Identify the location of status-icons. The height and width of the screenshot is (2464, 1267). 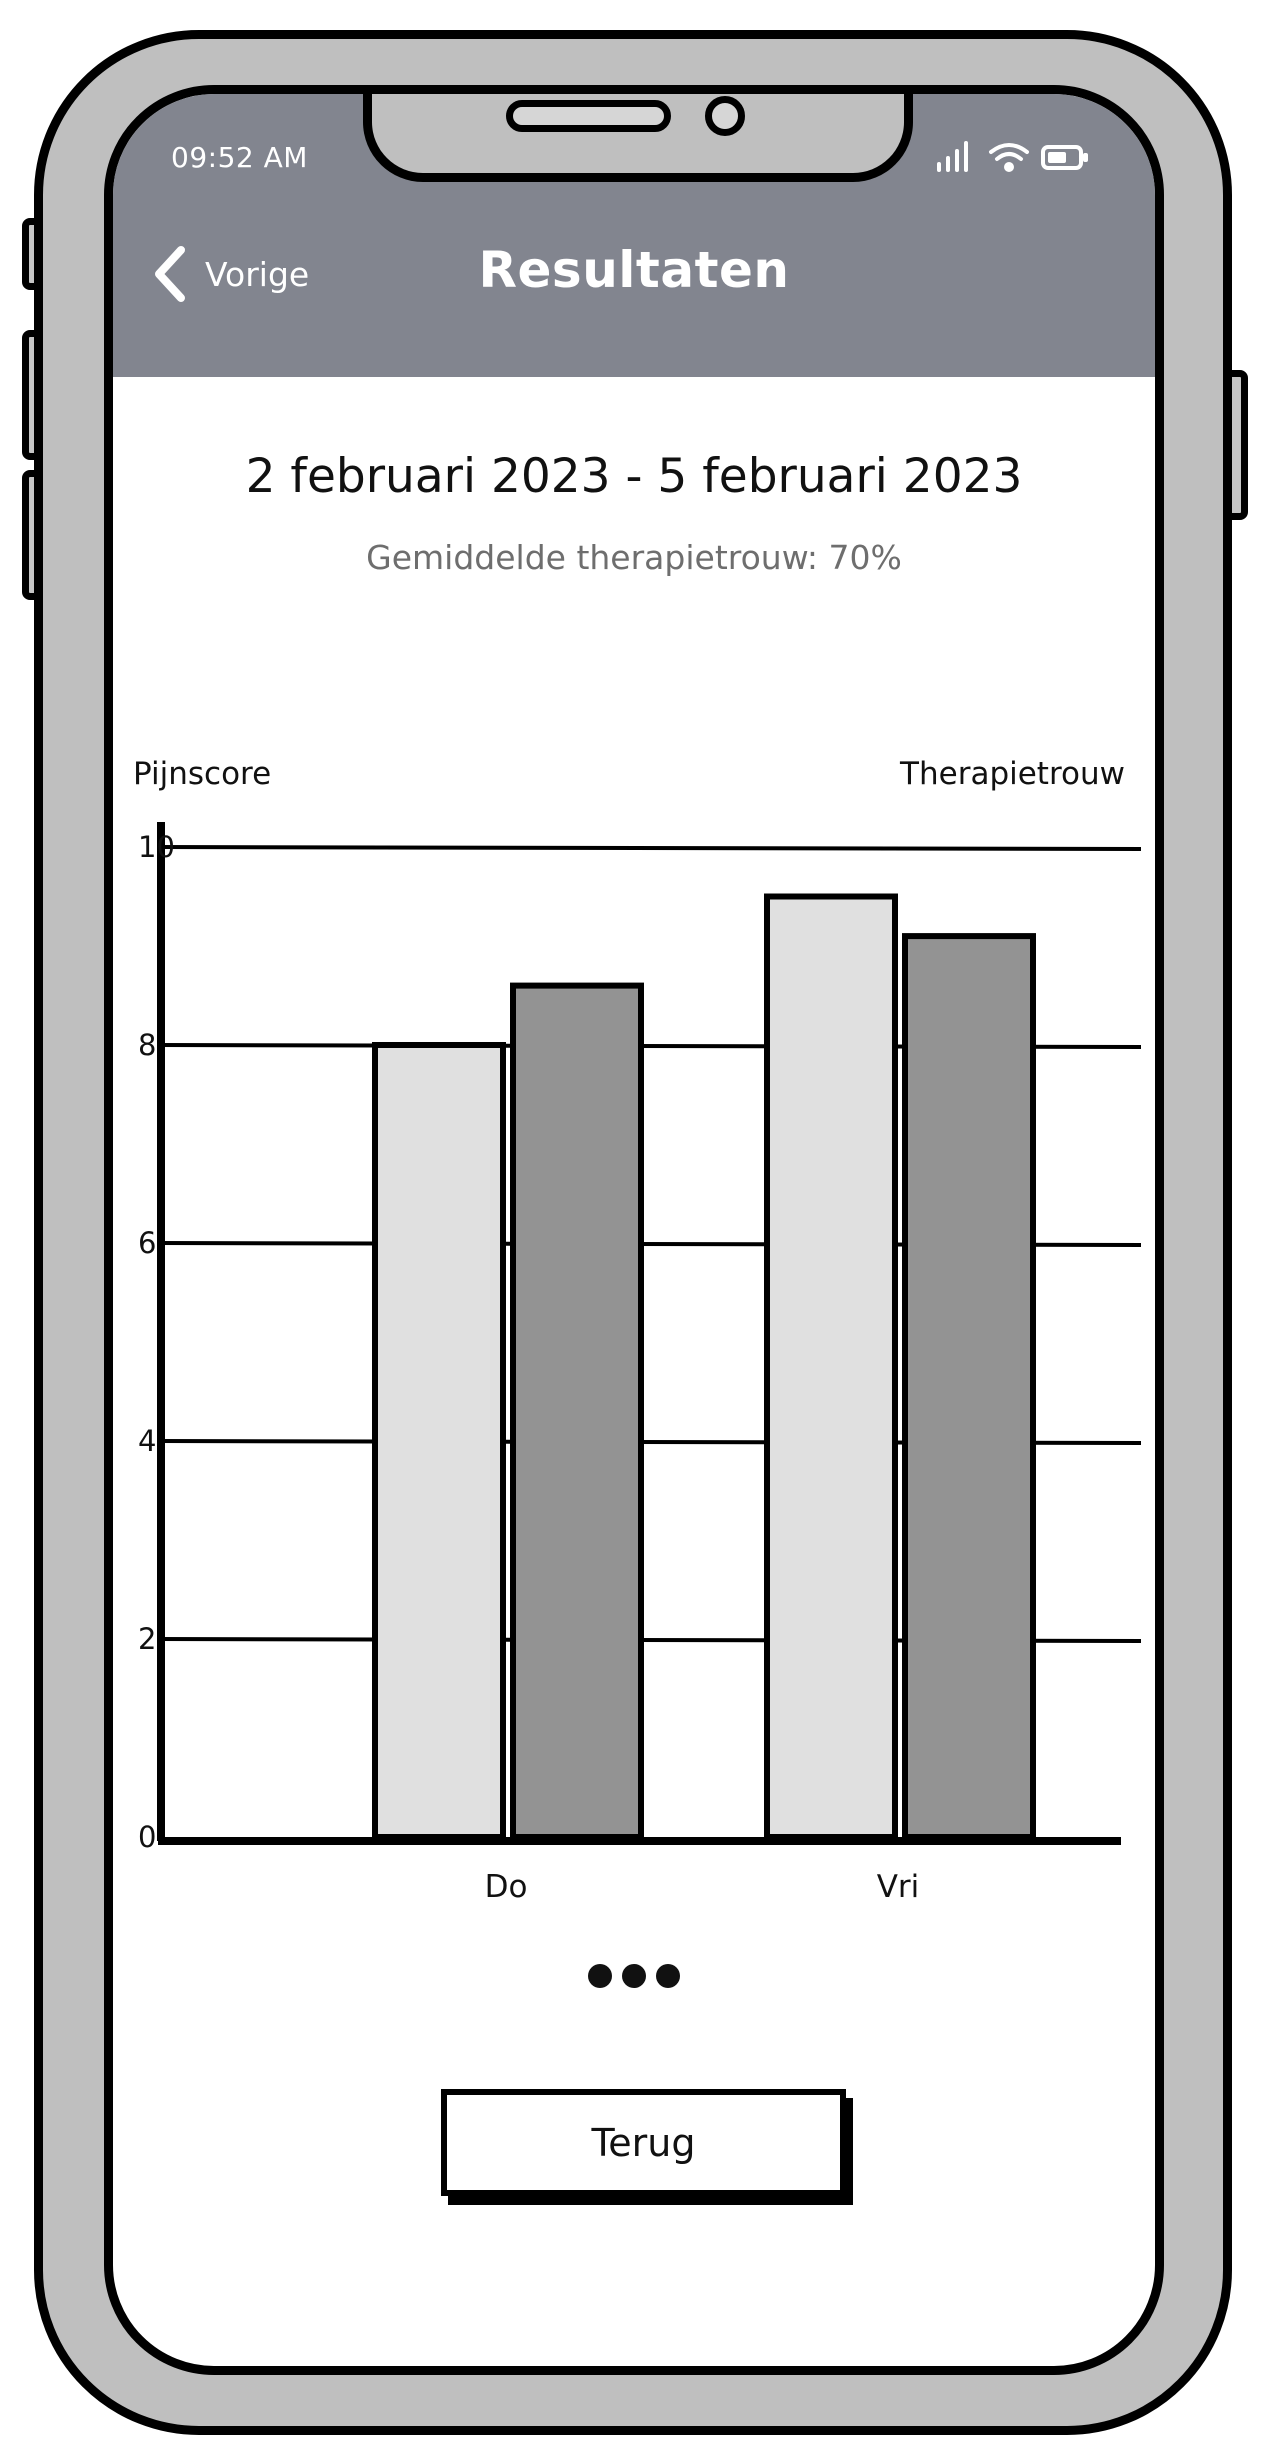
(1012, 156).